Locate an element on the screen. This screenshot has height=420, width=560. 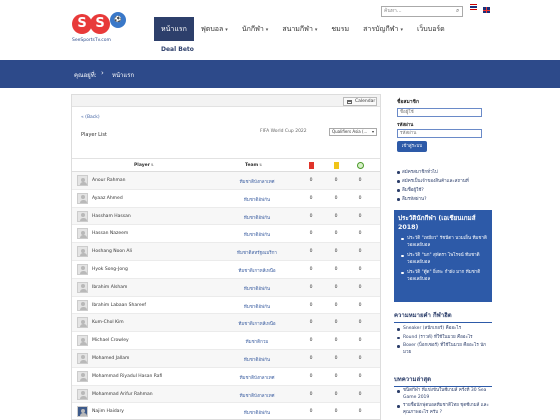
account-link: สมัครสมาชิกทั่วไป is located at coordinates (444, 172).